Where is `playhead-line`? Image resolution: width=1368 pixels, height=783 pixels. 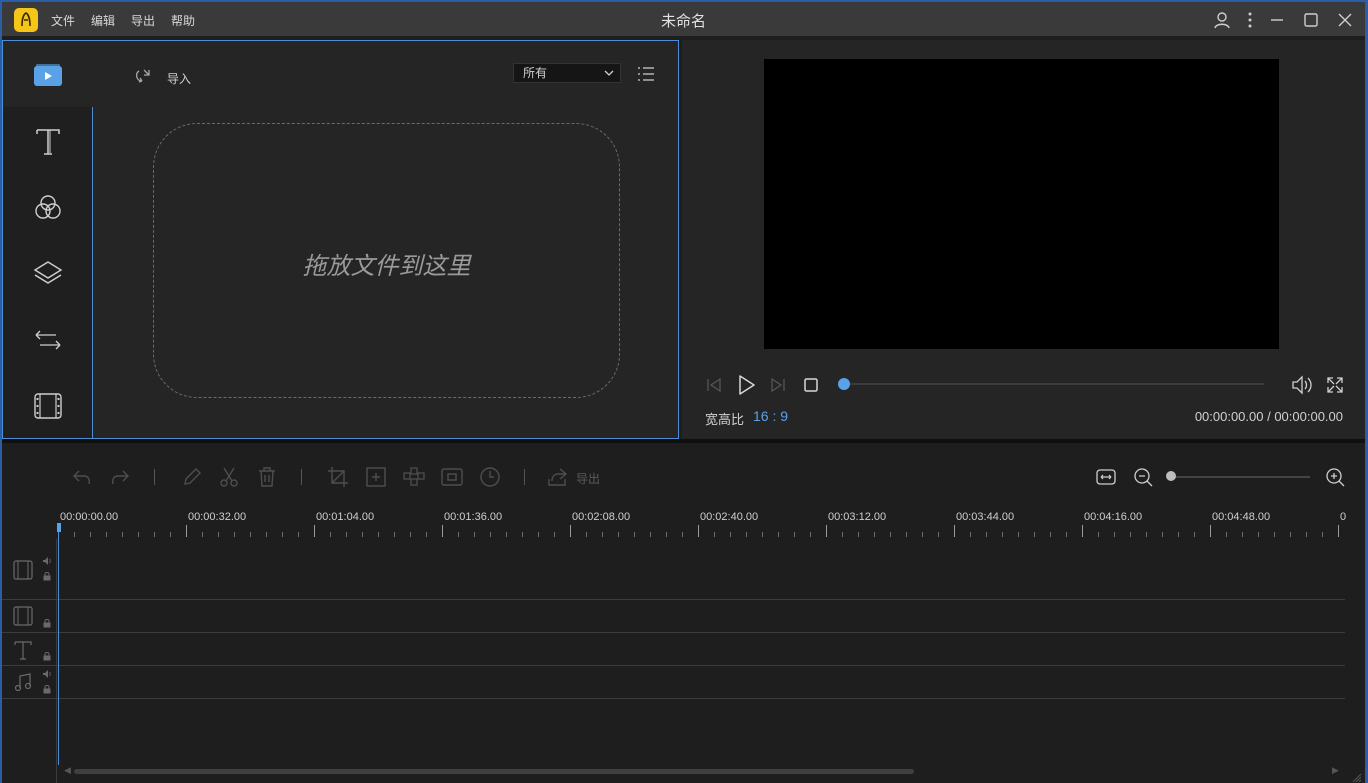
playhead-line is located at coordinates (58, 645).